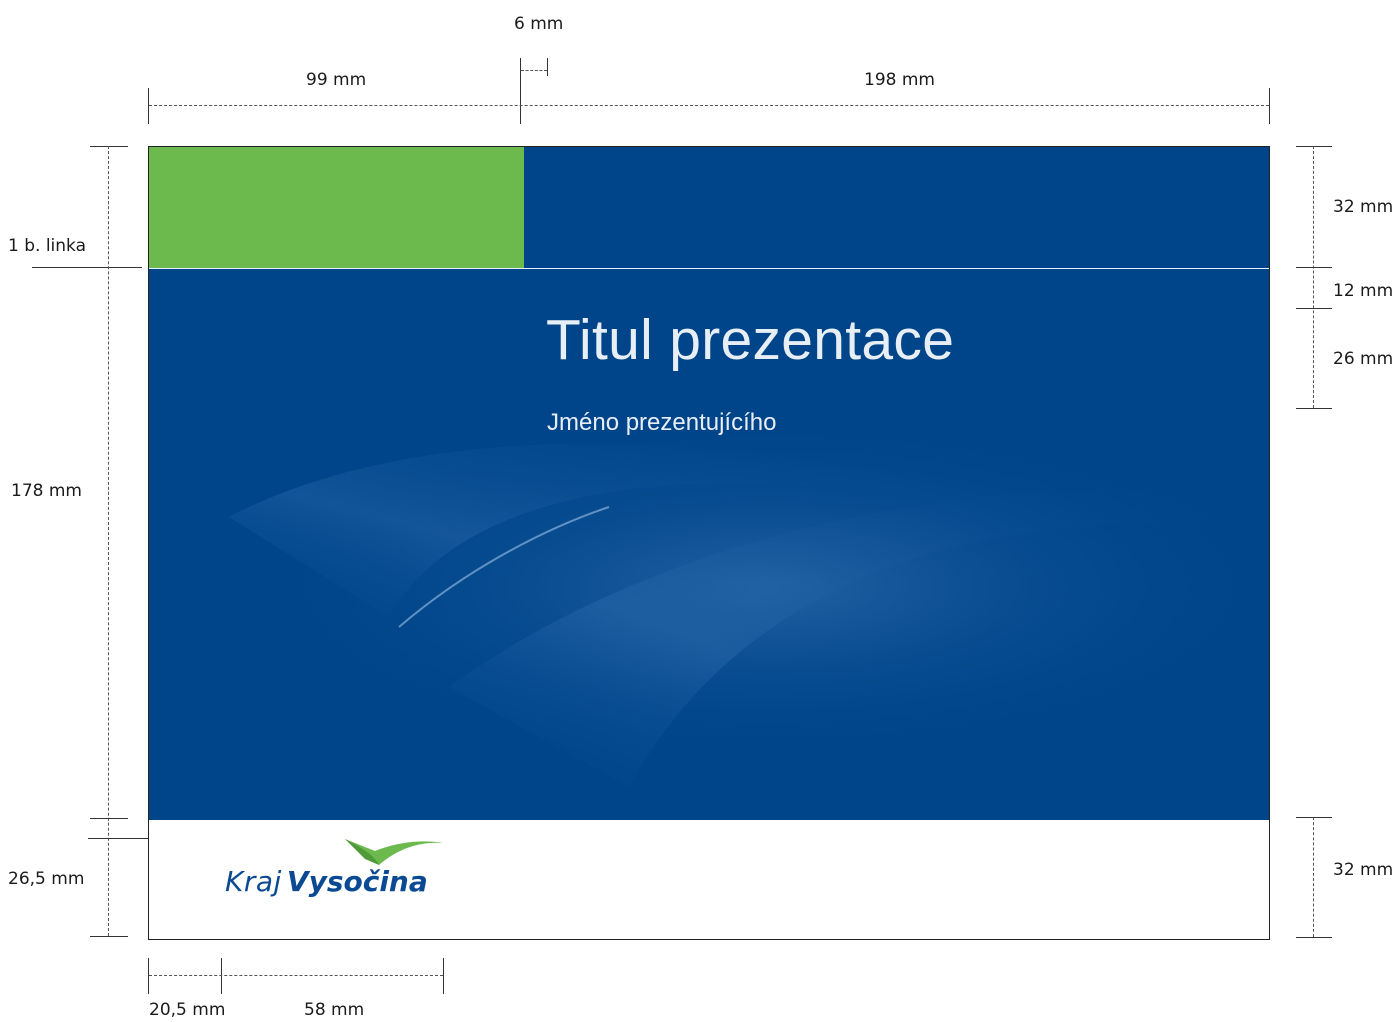 This screenshot has height=1022, width=1394. What do you see at coordinates (47, 246) in the screenshot?
I see `dim-left-line-label: 1 b. linka` at bounding box center [47, 246].